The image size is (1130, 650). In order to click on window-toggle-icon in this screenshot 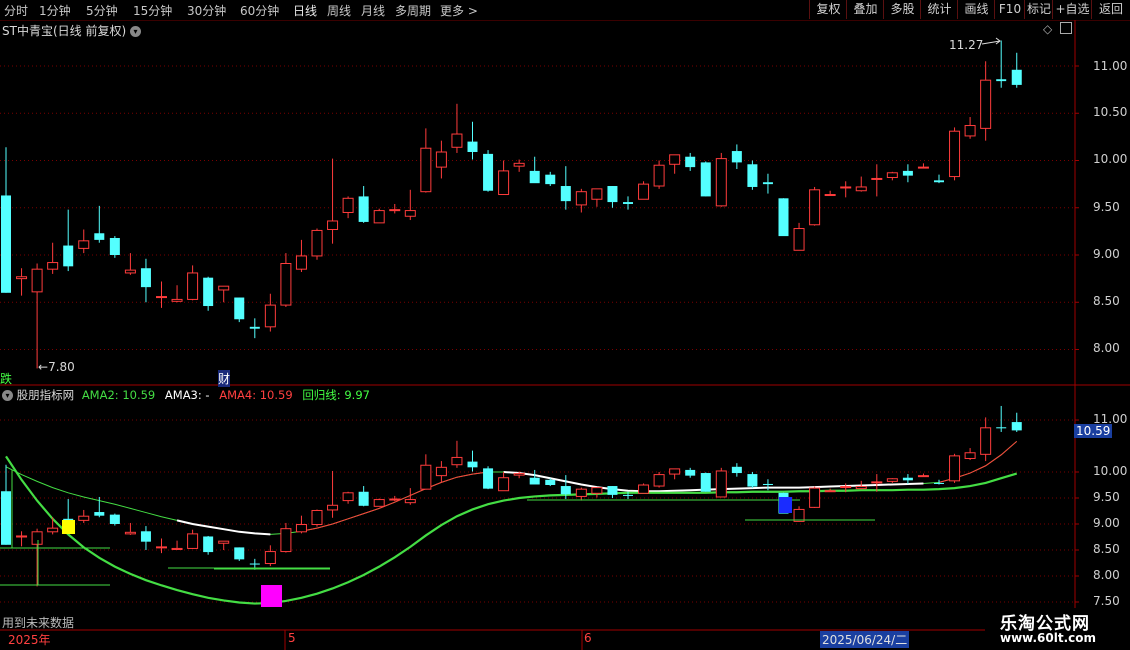, I will do `click(1066, 28)`.